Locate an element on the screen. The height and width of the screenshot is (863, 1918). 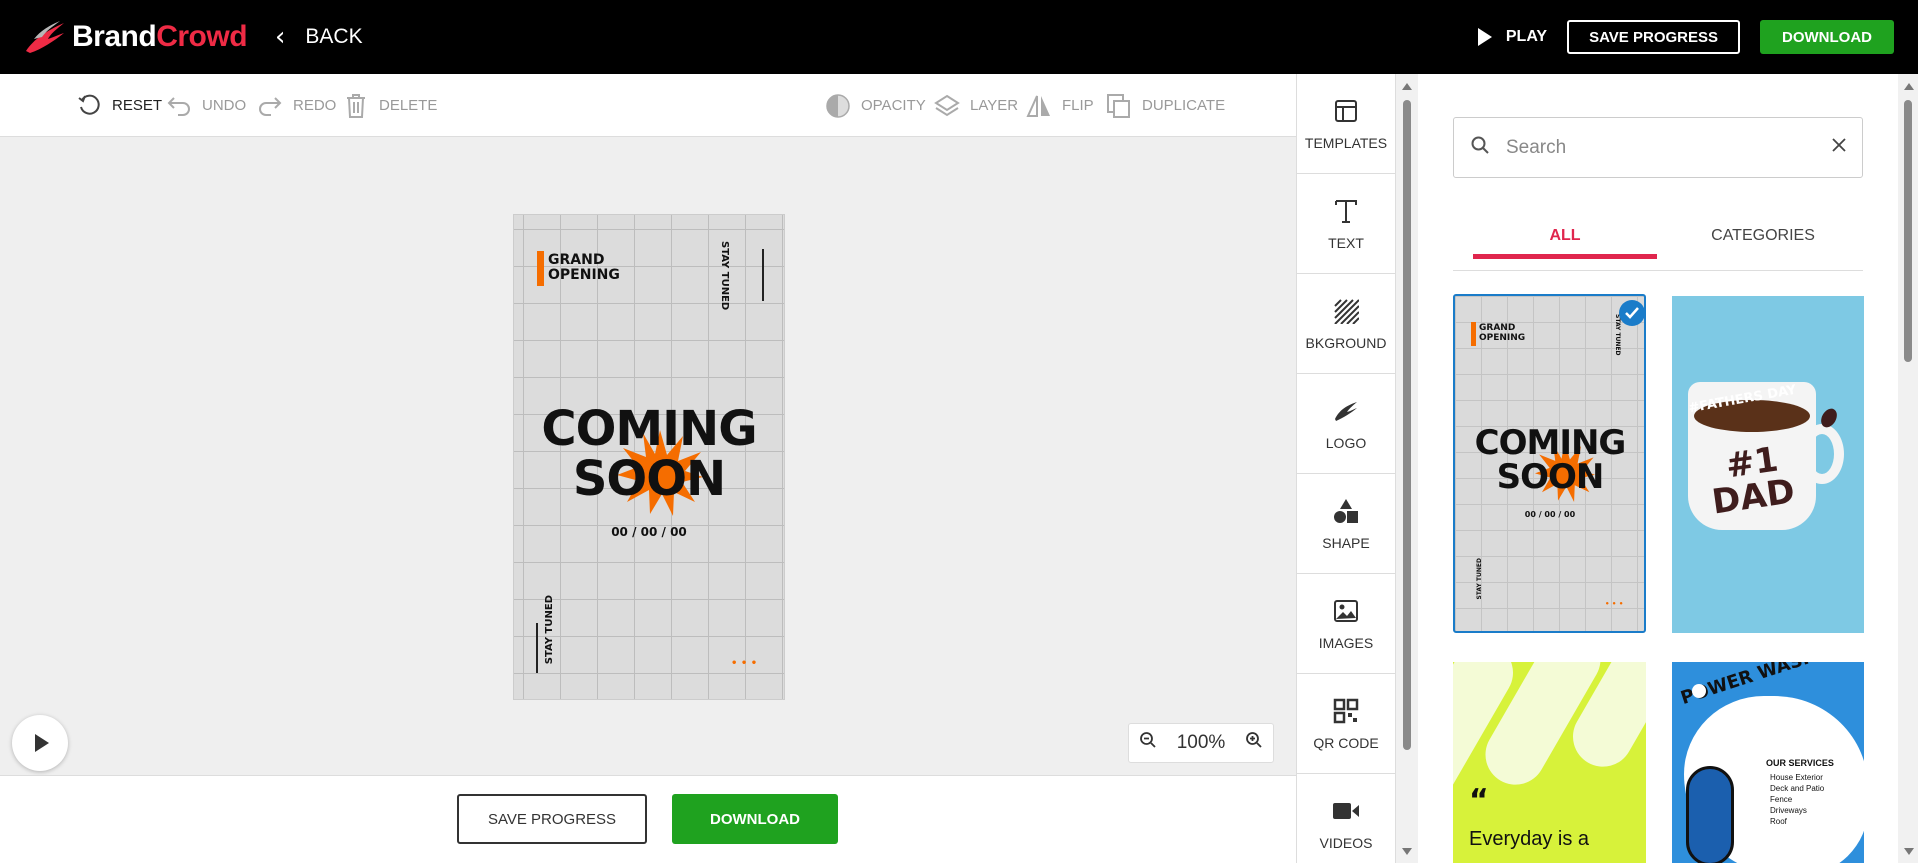
poster-divider-top is located at coordinates (763, 275).